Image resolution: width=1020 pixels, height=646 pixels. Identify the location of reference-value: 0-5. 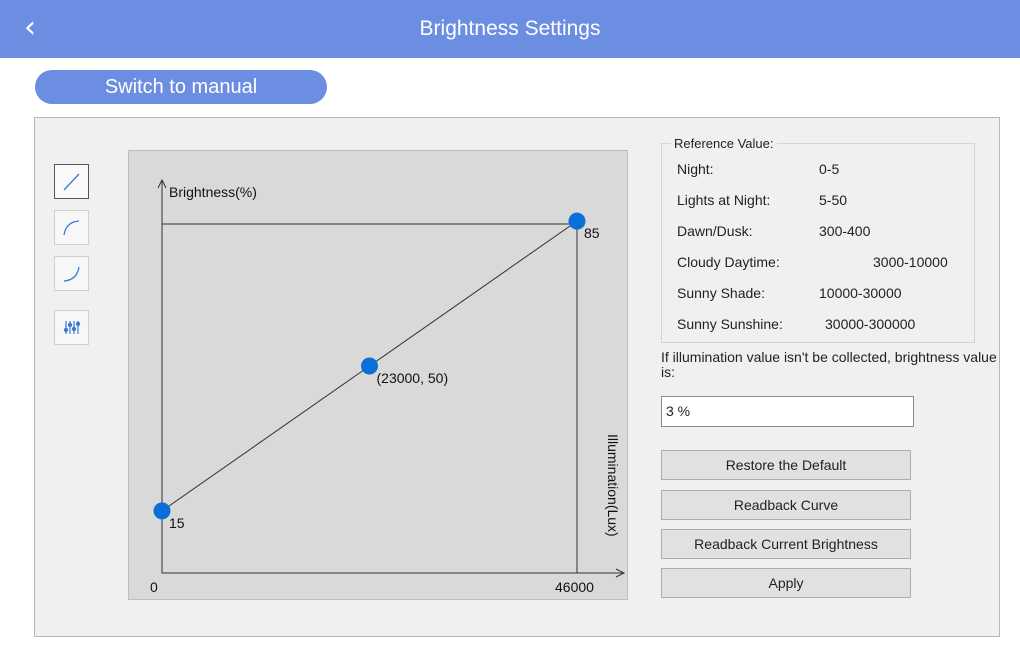
(829, 169).